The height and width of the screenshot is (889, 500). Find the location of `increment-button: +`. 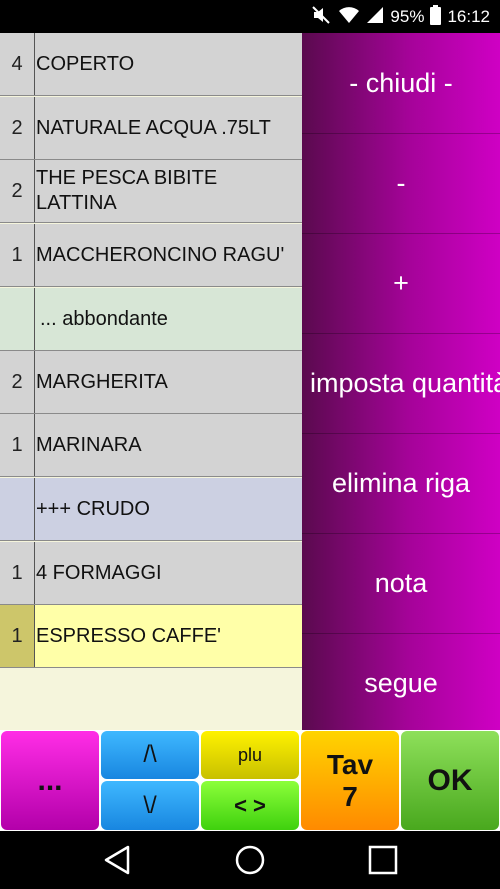

increment-button: + is located at coordinates (401, 283).